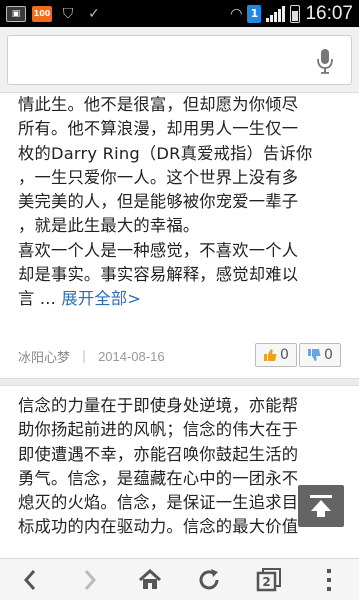 The height and width of the screenshot is (600, 359). Describe the element at coordinates (179, 13) in the screenshot. I see `status-bar: ▣ 100 ⛉ ✓ ◠ 1 16:07` at that location.